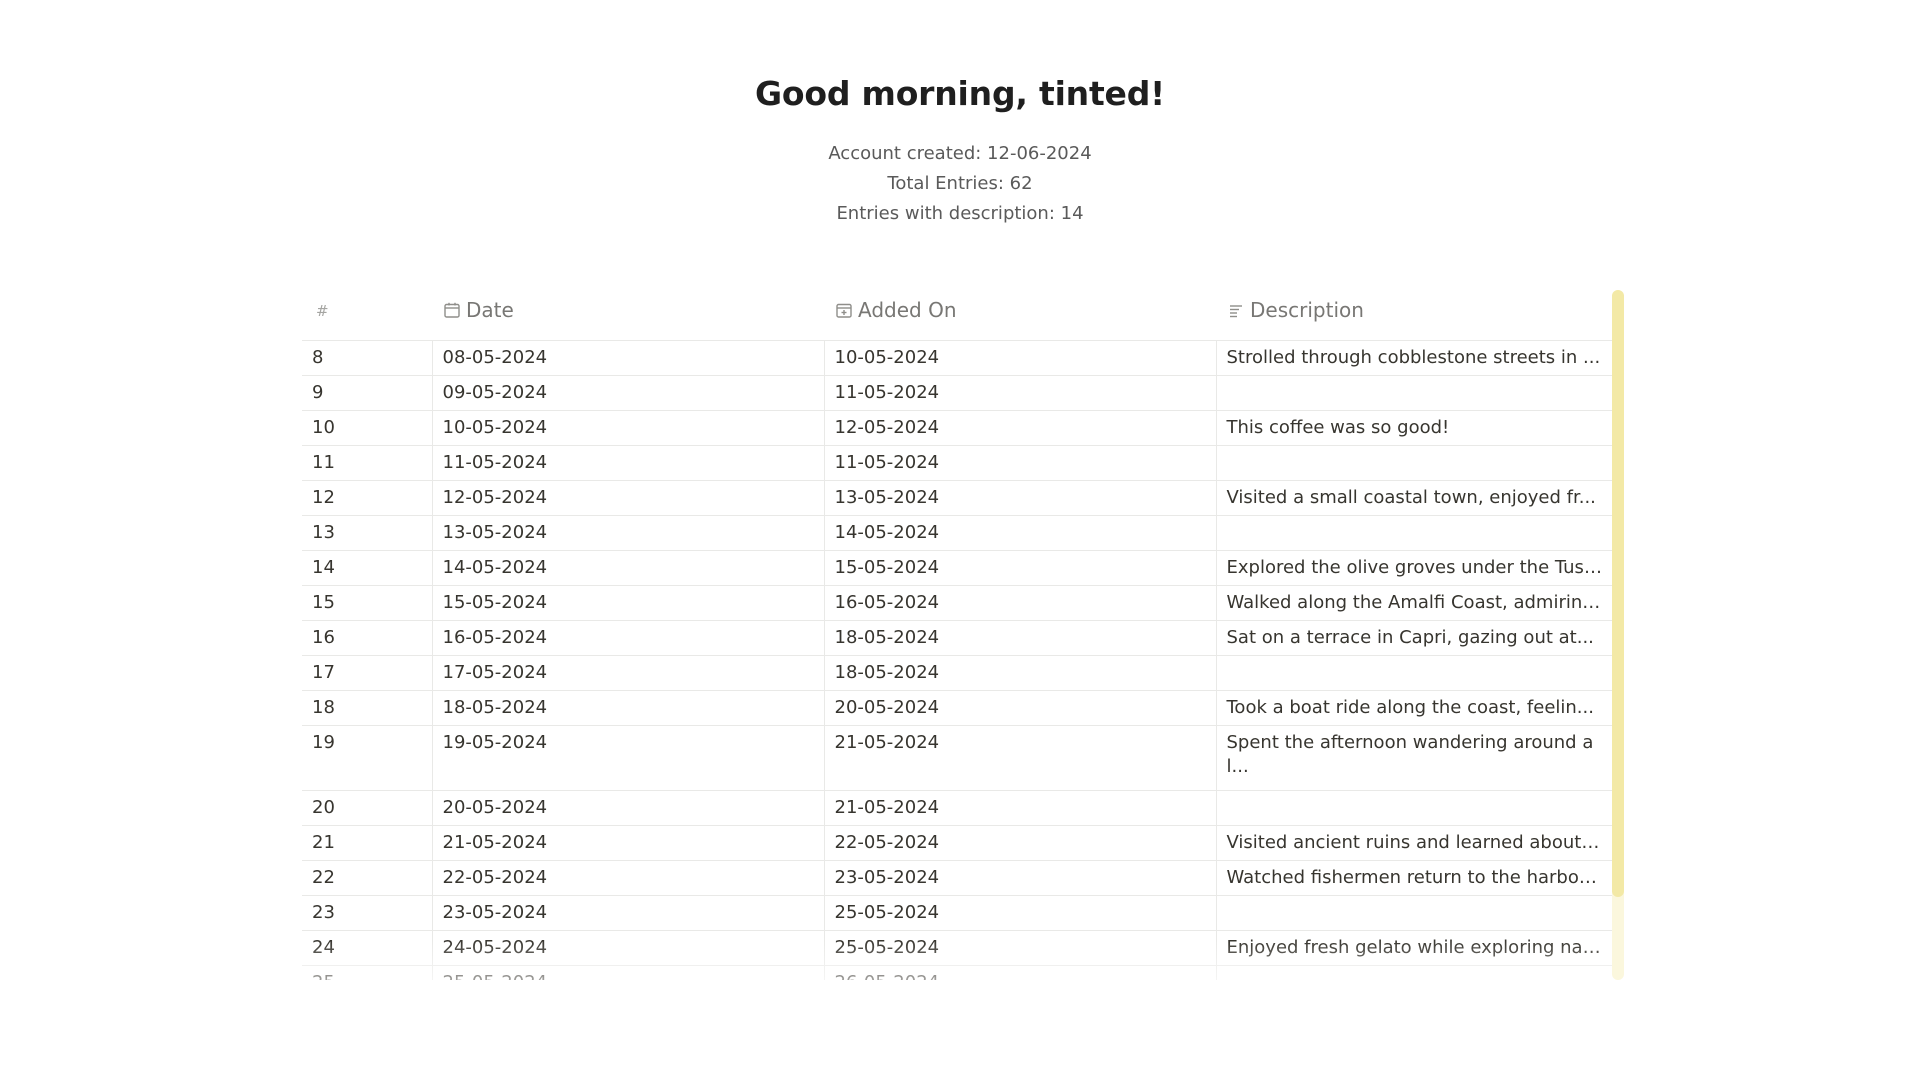  What do you see at coordinates (628, 314) in the screenshot?
I see `column-header-date: Date` at bounding box center [628, 314].